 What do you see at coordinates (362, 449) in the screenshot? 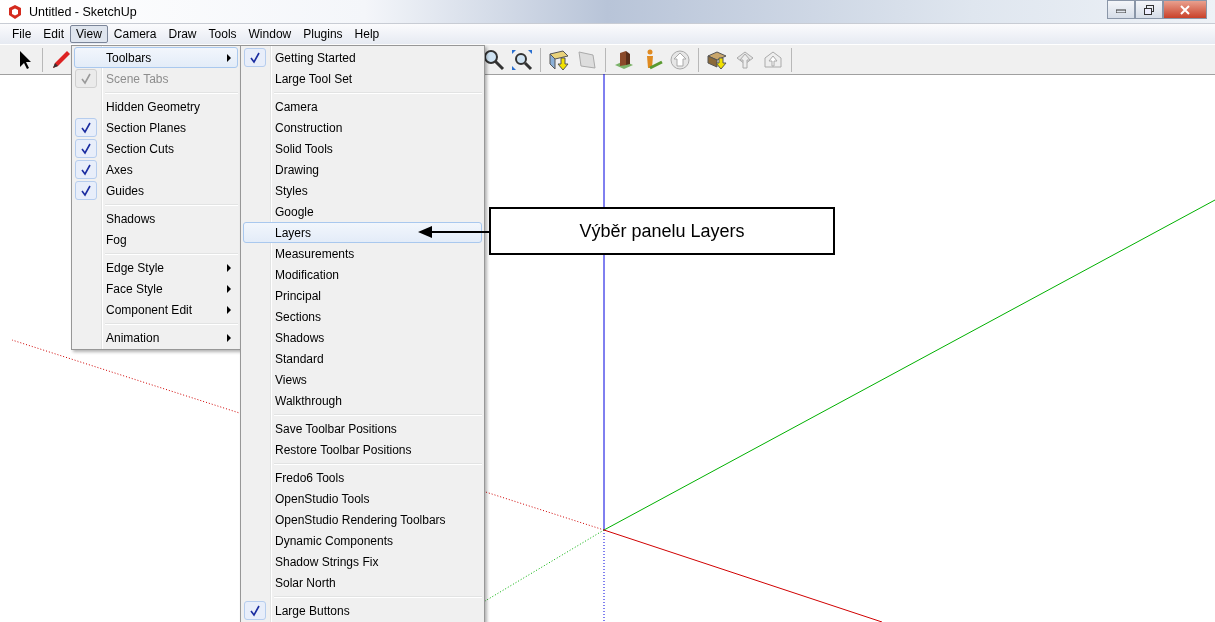
I see `menu-item: Restore Toolbar Positions` at bounding box center [362, 449].